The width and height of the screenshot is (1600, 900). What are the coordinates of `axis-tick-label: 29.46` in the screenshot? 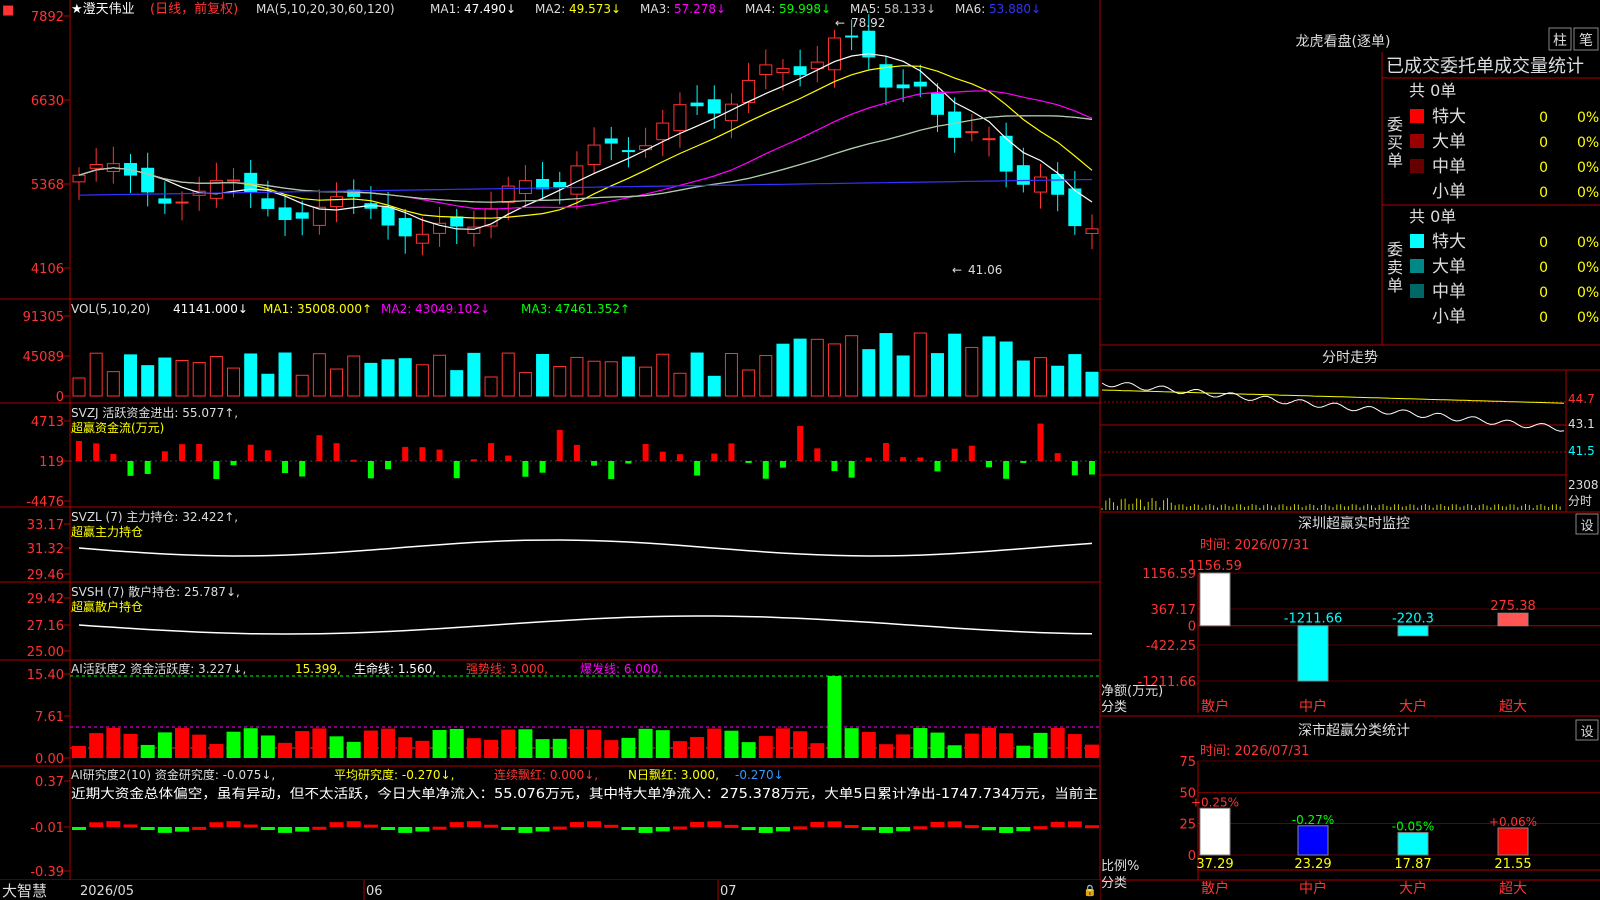 It's located at (45, 575).